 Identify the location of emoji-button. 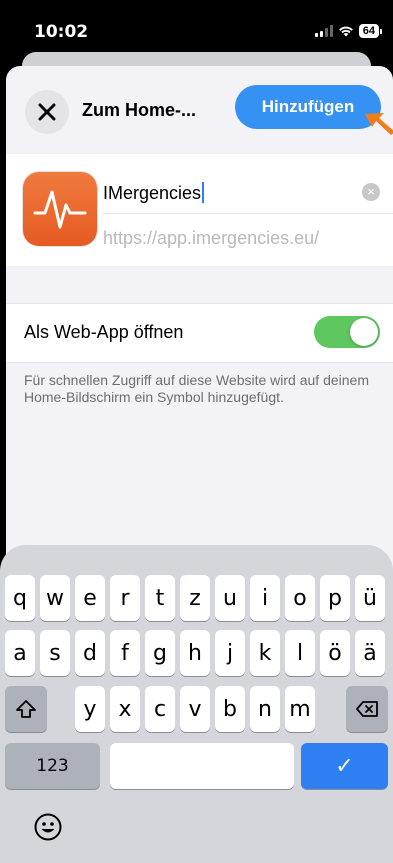
(48, 827).